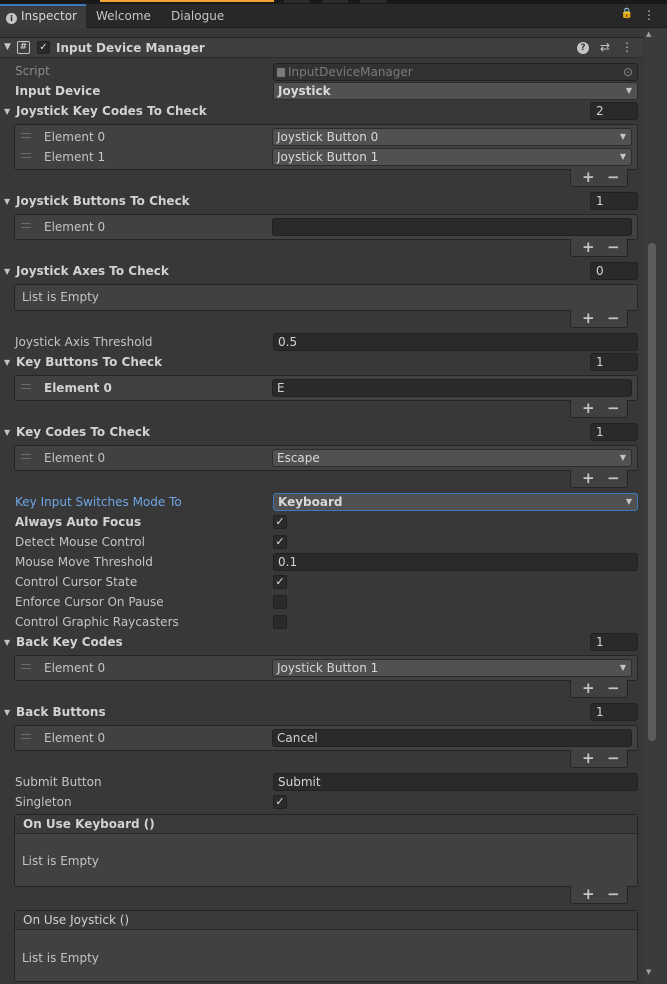  Describe the element at coordinates (326, 824) in the screenshot. I see `event-header: On Use Keyboard ()` at that location.